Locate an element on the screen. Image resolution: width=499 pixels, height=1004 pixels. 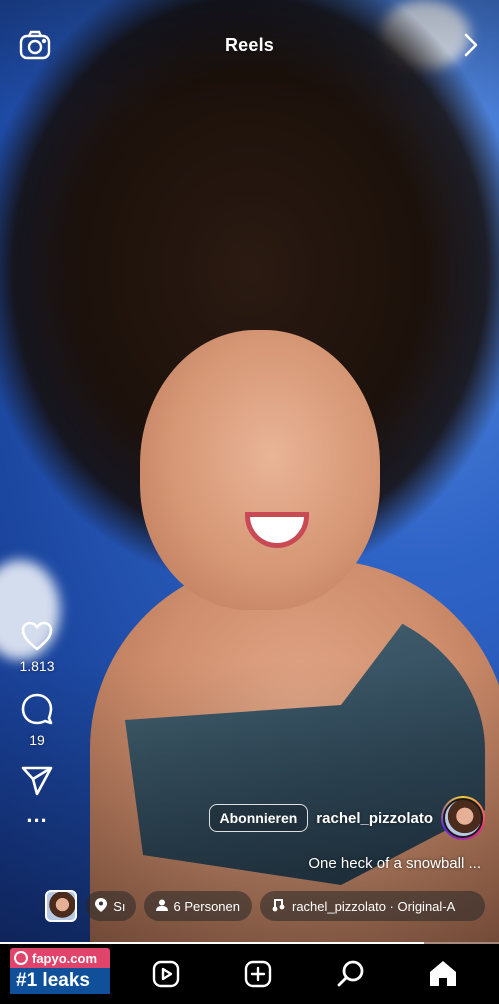
search-icon is located at coordinates (351, 974).